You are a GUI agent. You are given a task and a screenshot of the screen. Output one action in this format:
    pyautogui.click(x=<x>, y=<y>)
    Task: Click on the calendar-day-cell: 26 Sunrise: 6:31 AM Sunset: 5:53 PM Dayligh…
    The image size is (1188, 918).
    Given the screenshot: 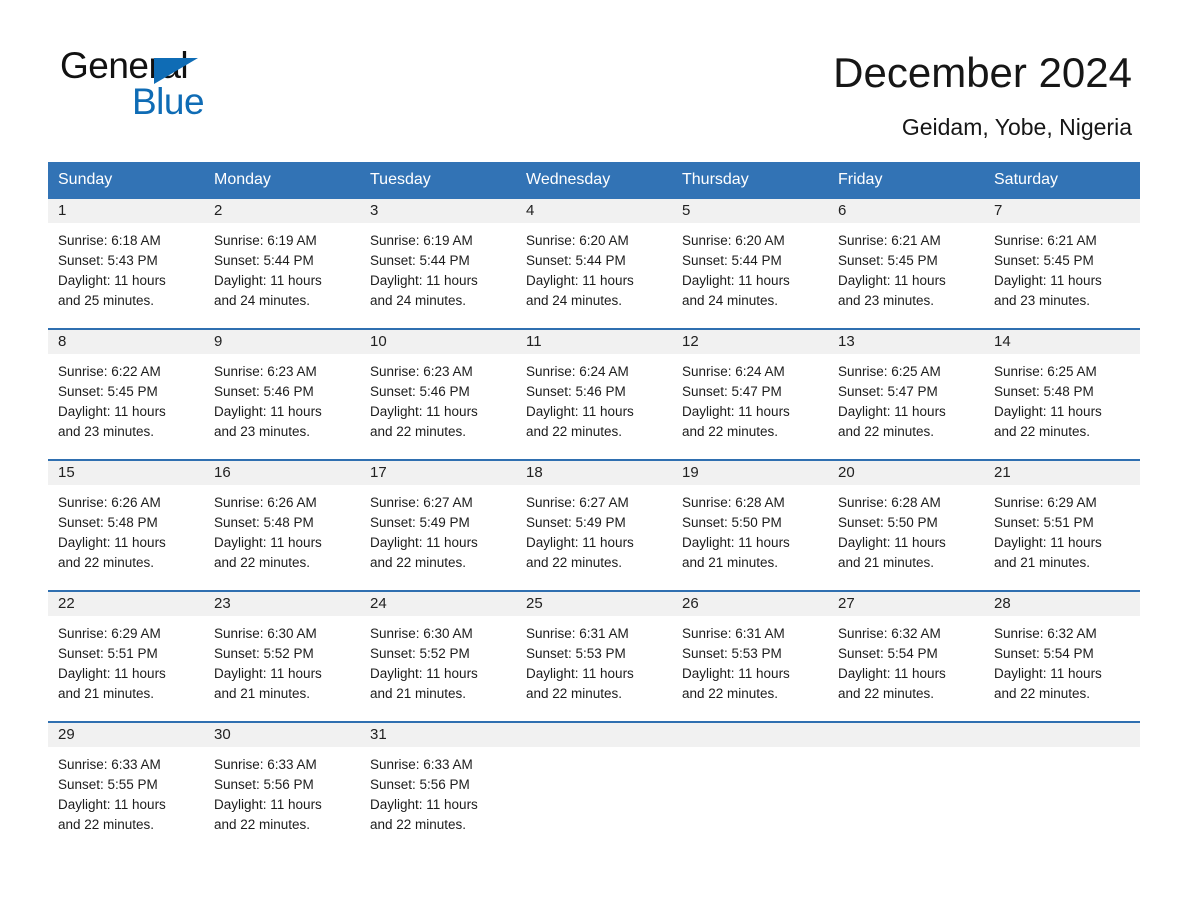 What is the action you would take?
    pyautogui.click(x=750, y=651)
    